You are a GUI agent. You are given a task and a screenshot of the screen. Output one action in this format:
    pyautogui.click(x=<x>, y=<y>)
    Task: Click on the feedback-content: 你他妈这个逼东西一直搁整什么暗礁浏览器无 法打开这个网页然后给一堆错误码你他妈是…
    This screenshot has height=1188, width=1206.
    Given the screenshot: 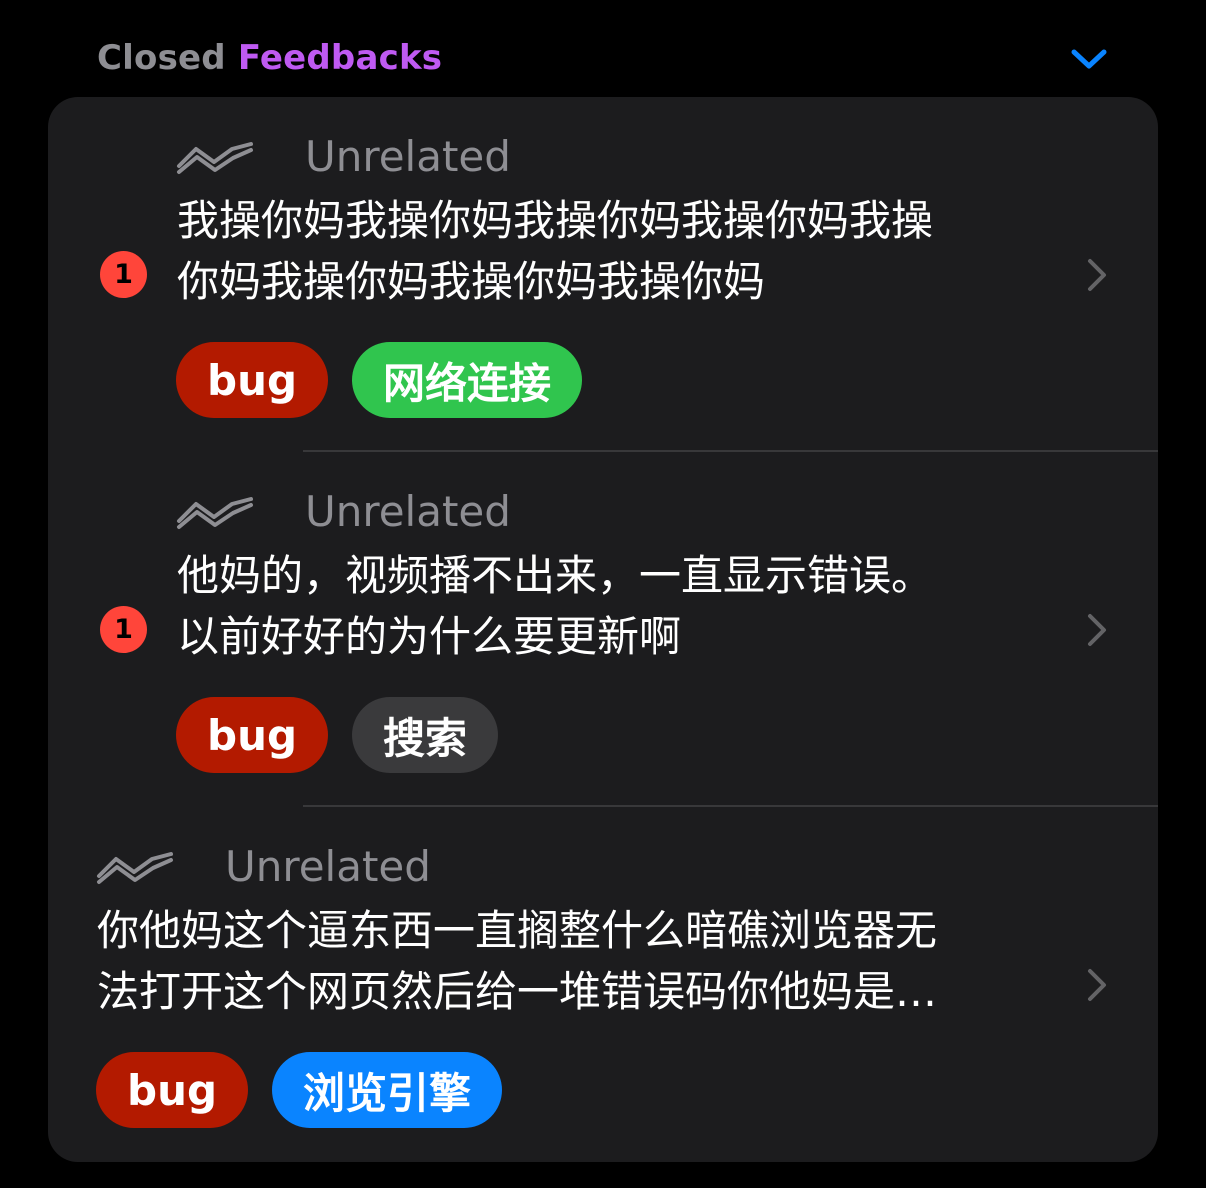 What is the action you would take?
    pyautogui.click(x=572, y=961)
    